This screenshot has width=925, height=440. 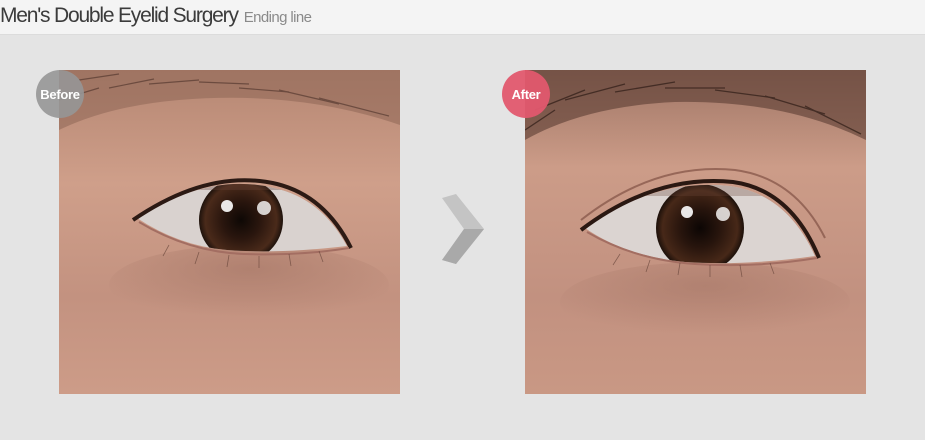 What do you see at coordinates (463, 229) in the screenshot?
I see `chevron-right-icon` at bounding box center [463, 229].